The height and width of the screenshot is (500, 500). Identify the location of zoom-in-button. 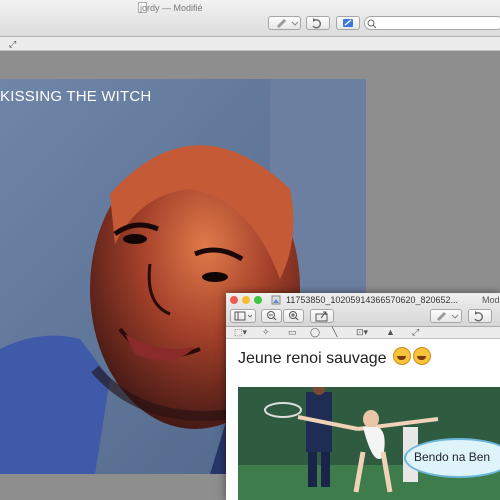
(293, 316).